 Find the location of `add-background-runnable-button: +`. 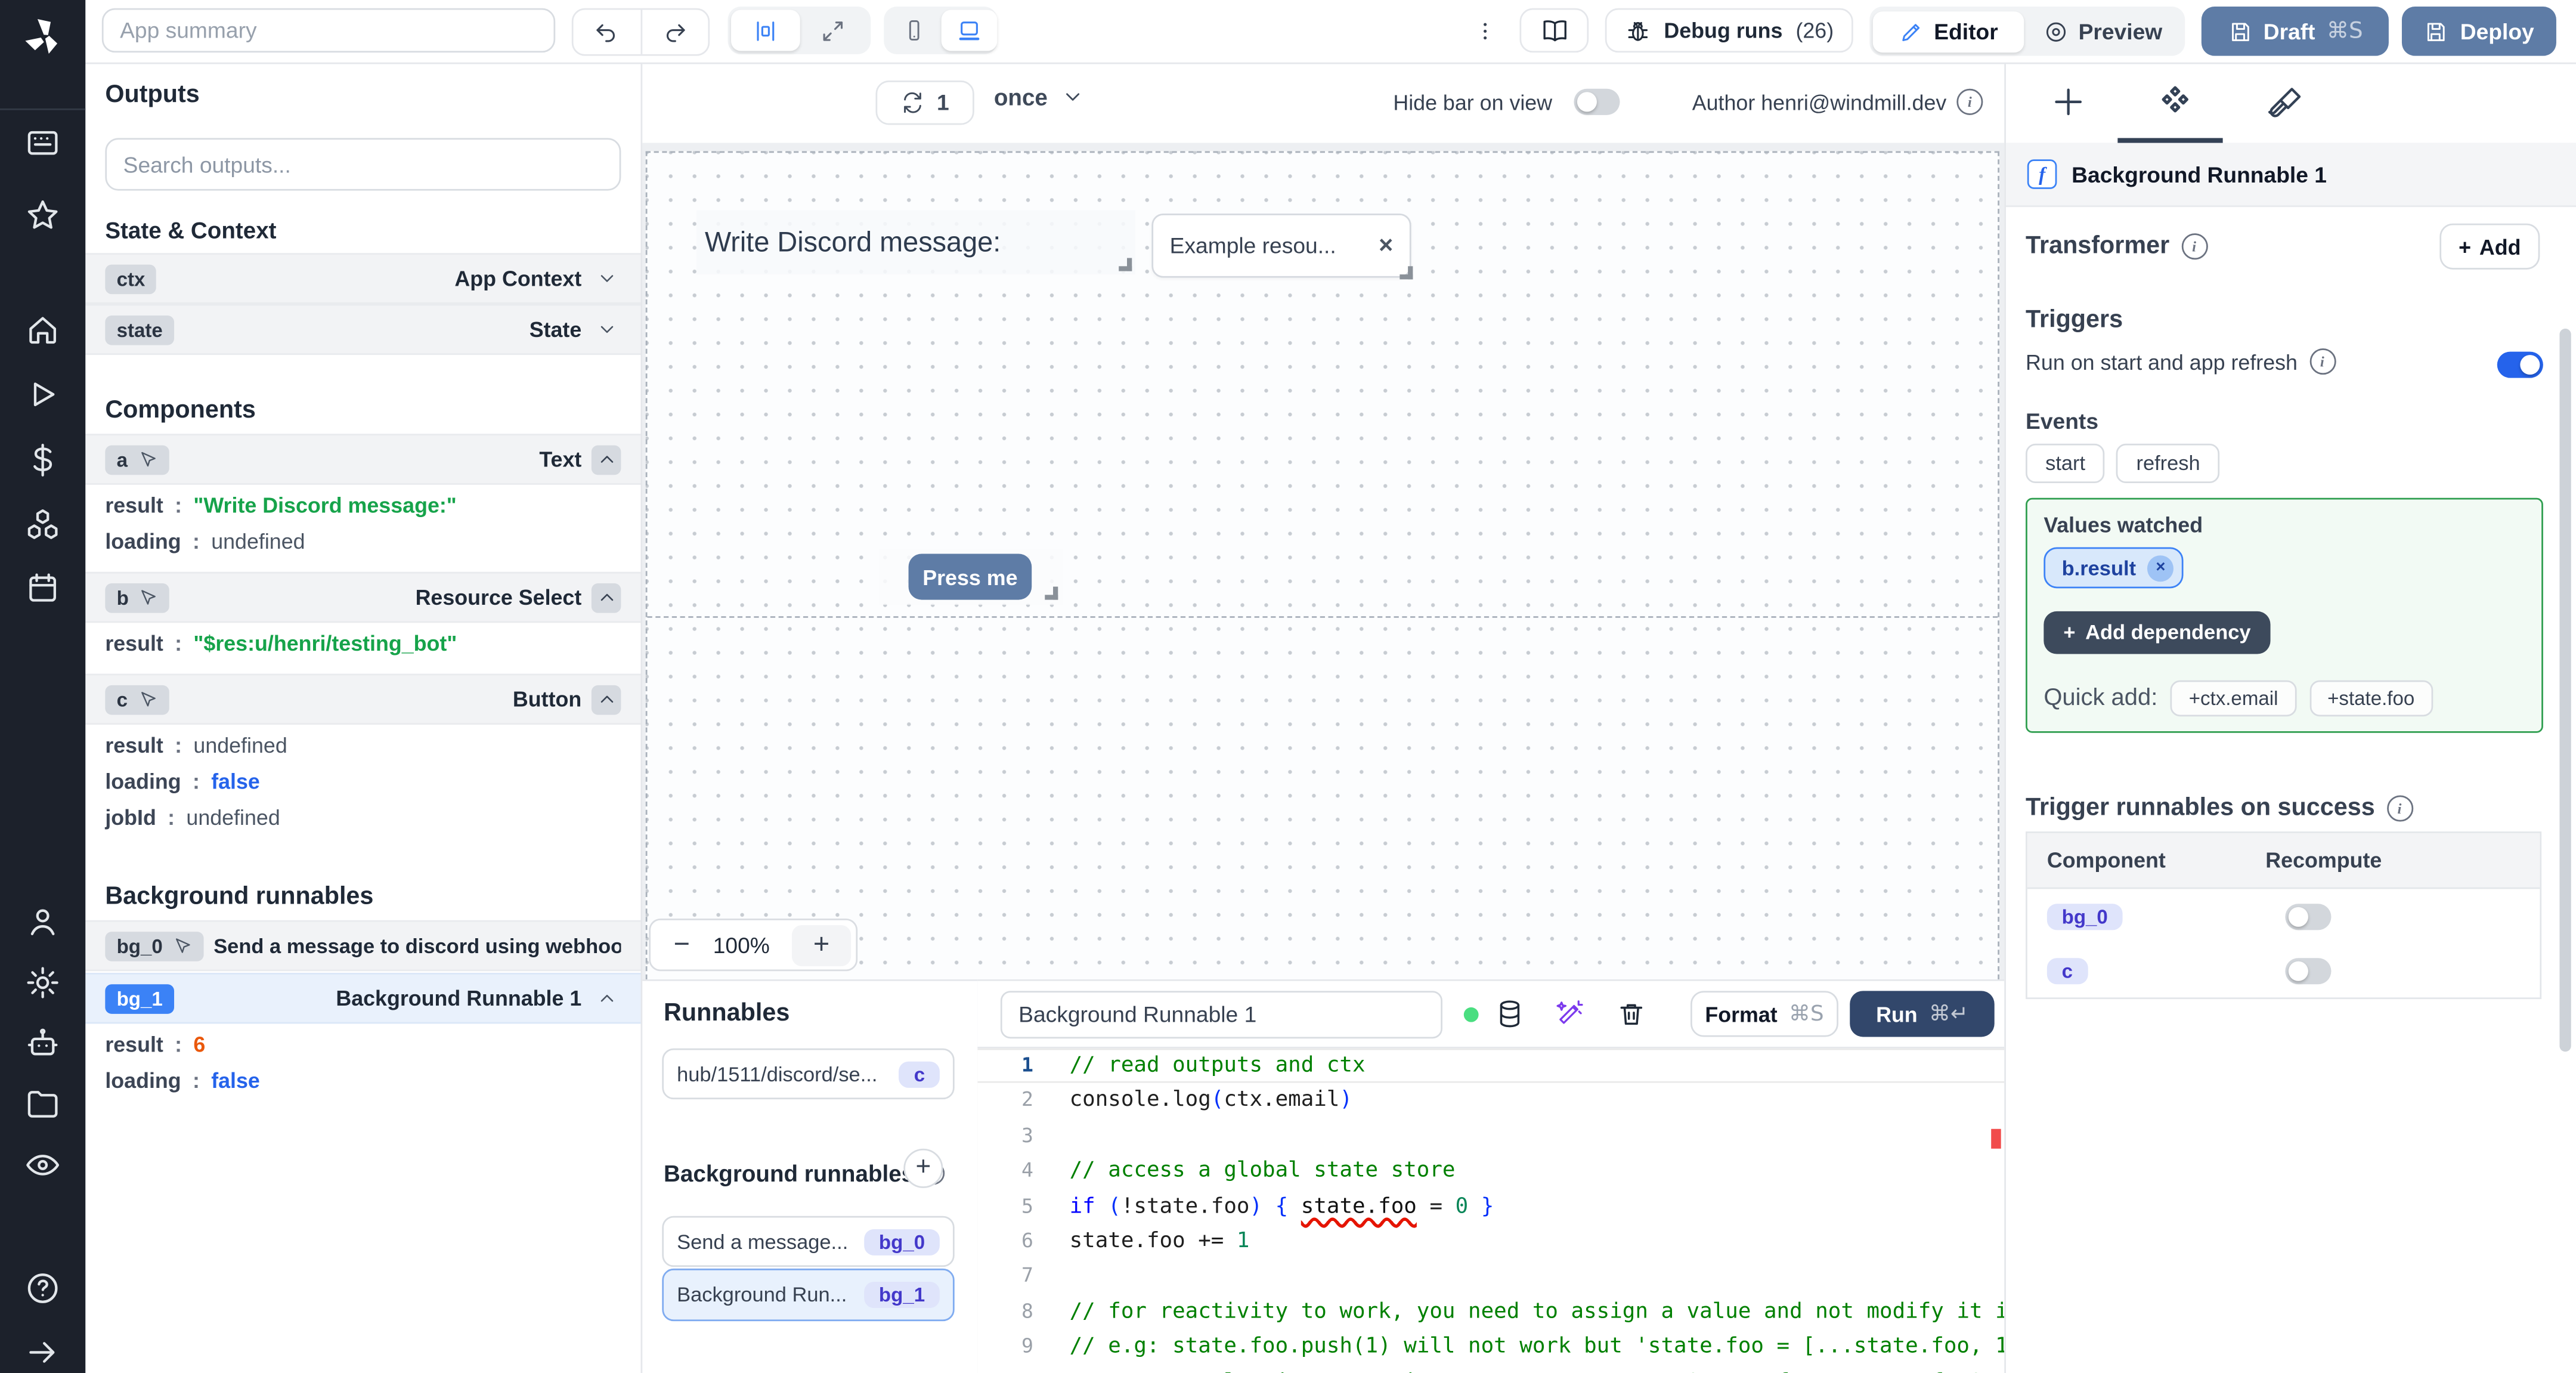

add-background-runnable-button: + is located at coordinates (923, 1168).